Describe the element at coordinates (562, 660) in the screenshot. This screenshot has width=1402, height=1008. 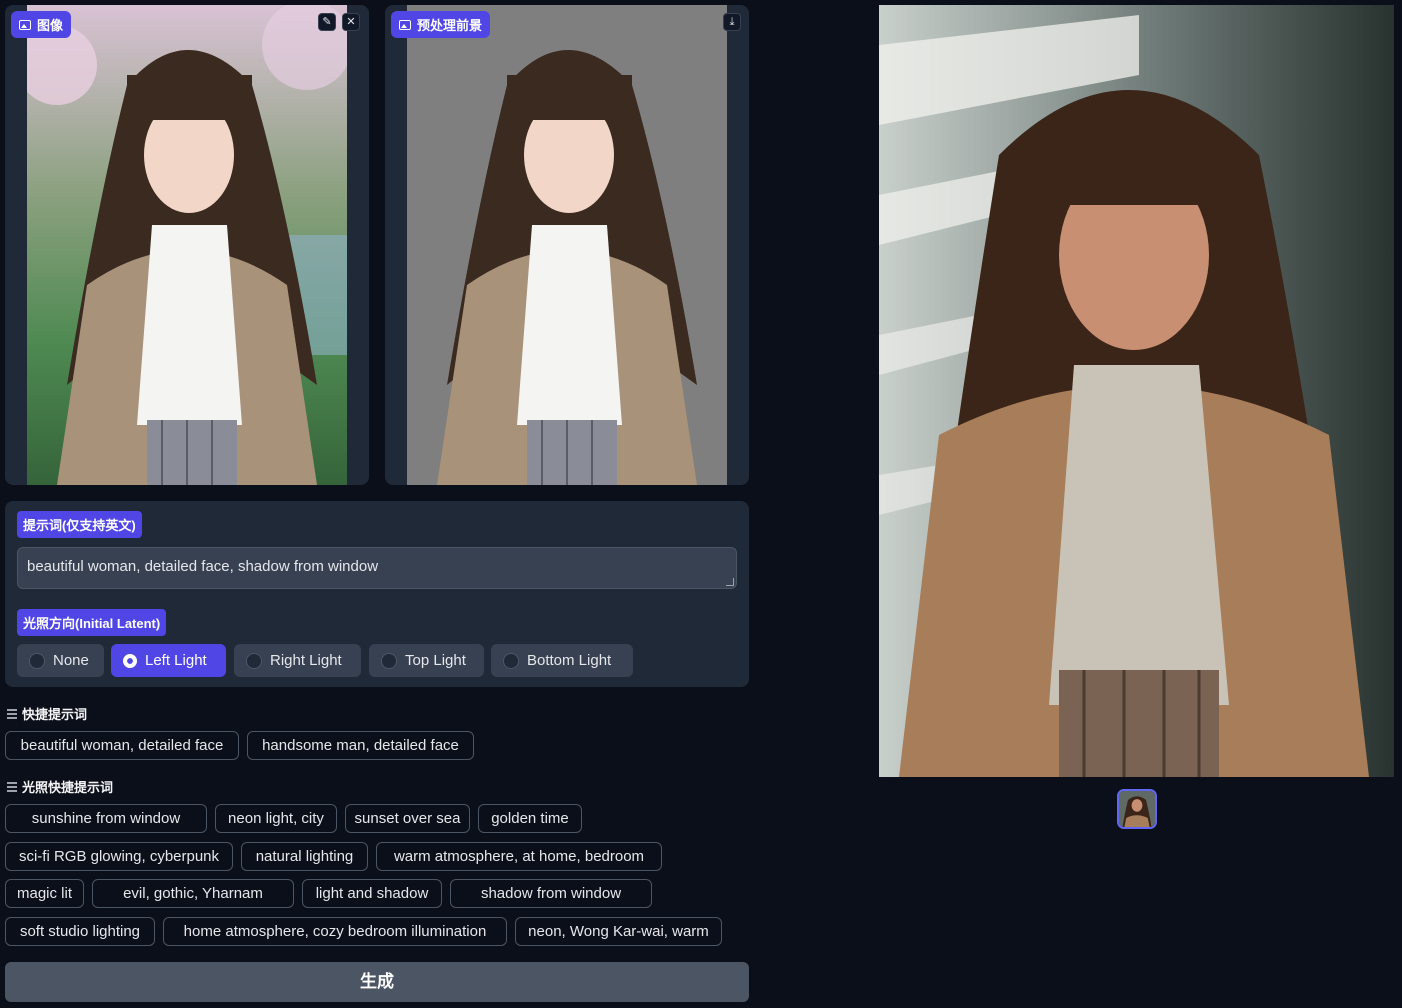
I see `radio-bottom-light: Bottom Light` at that location.